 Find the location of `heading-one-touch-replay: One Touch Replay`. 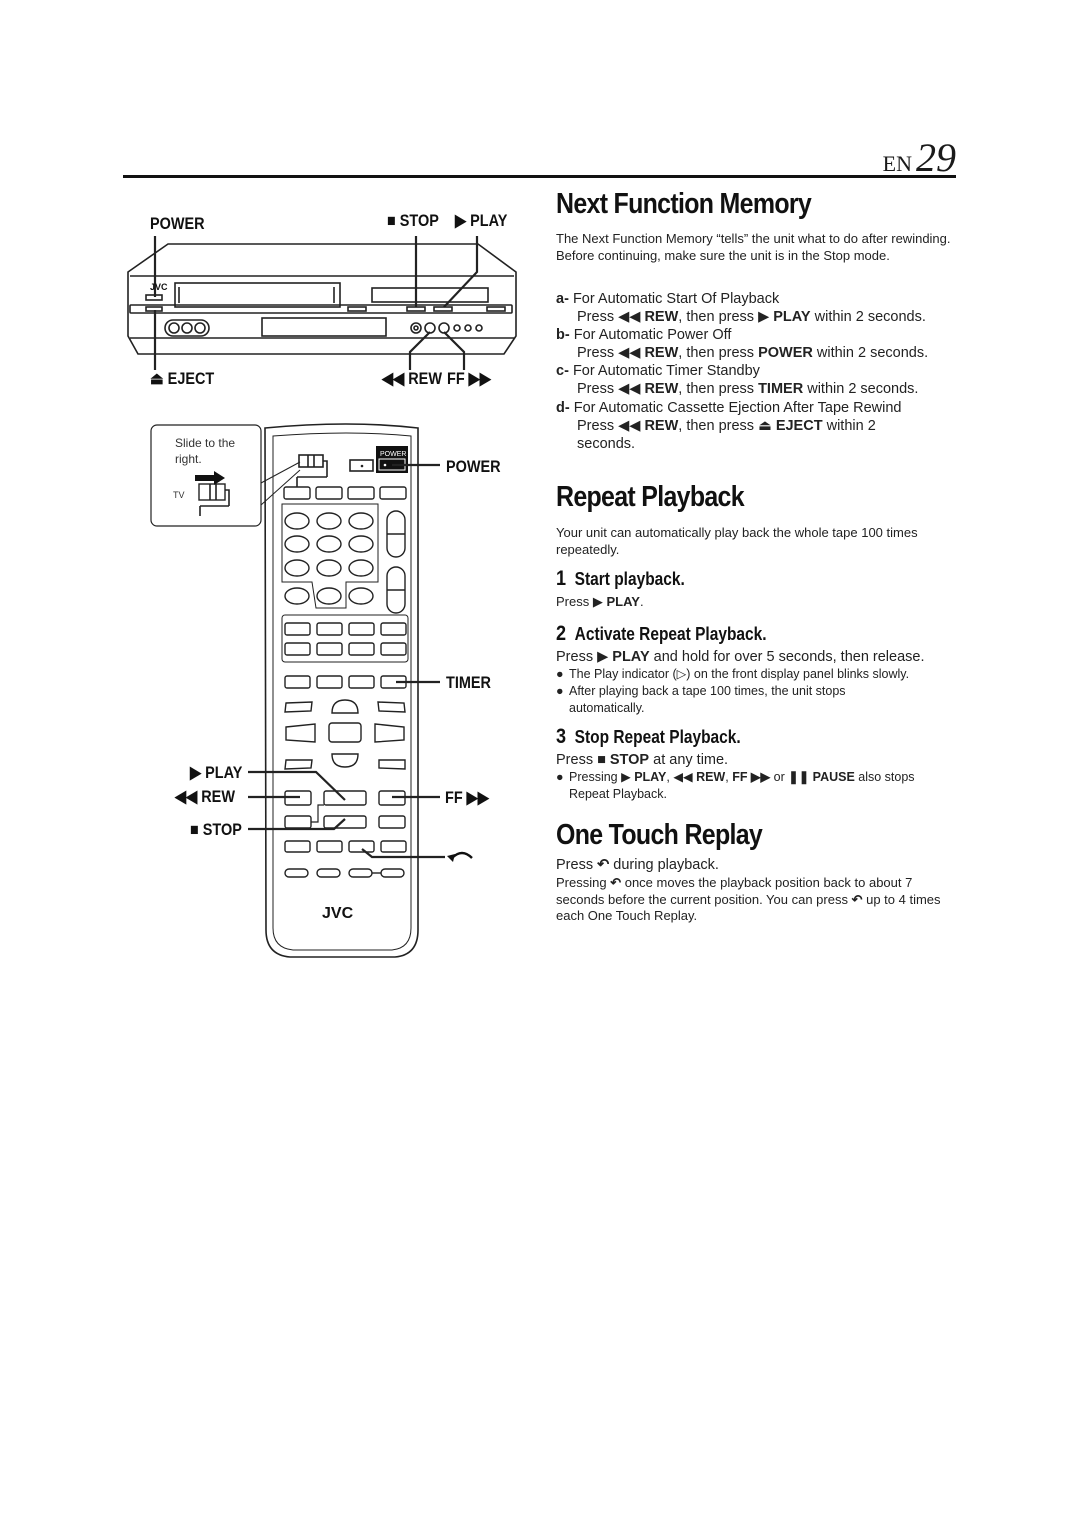

heading-one-touch-replay: One Touch Replay is located at coordinates (659, 835).